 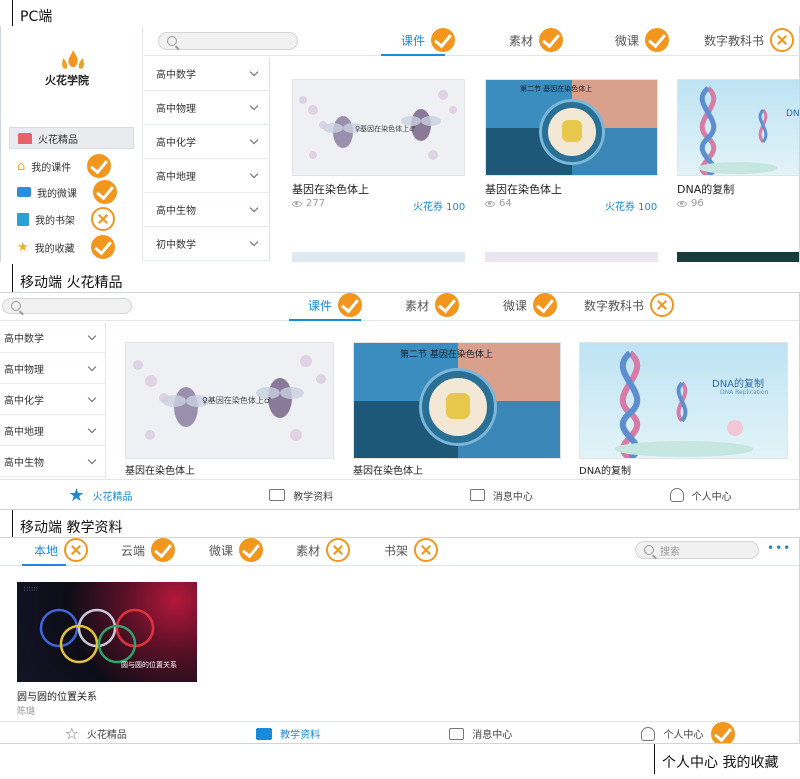 What do you see at coordinates (67, 524) in the screenshot?
I see `section-title-mobile-teaching: 移动端 教学资料` at bounding box center [67, 524].